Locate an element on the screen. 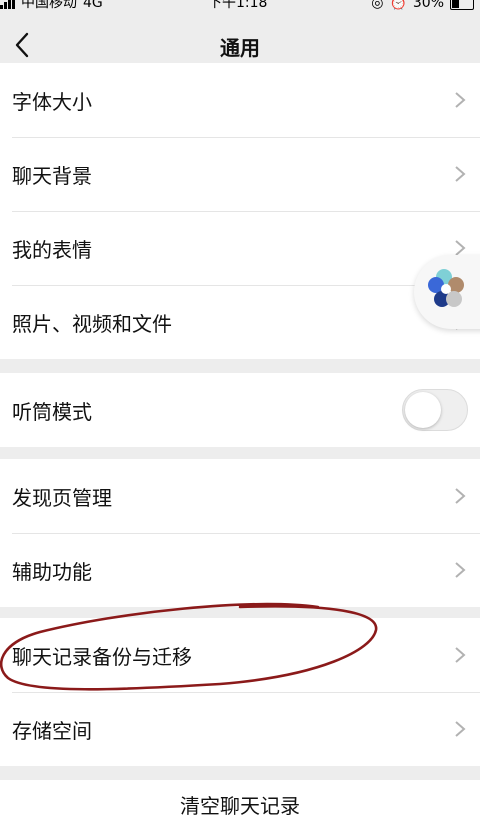 This screenshot has height=829, width=480. row-storage-space: 存储空间 is located at coordinates (240, 729).